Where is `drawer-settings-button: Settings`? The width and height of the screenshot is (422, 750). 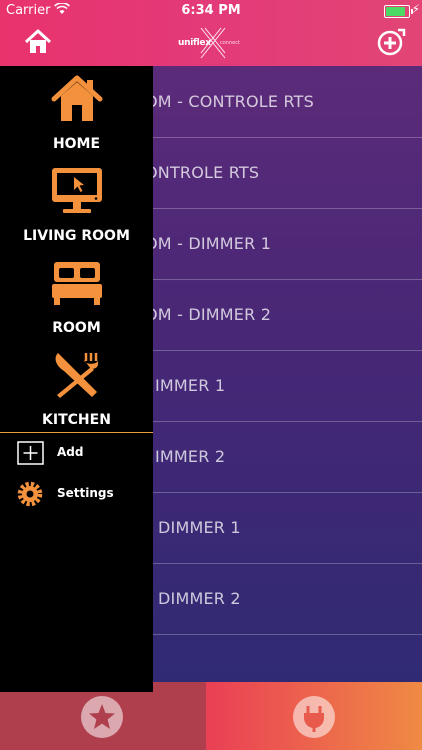 drawer-settings-button: Settings is located at coordinates (76, 494).